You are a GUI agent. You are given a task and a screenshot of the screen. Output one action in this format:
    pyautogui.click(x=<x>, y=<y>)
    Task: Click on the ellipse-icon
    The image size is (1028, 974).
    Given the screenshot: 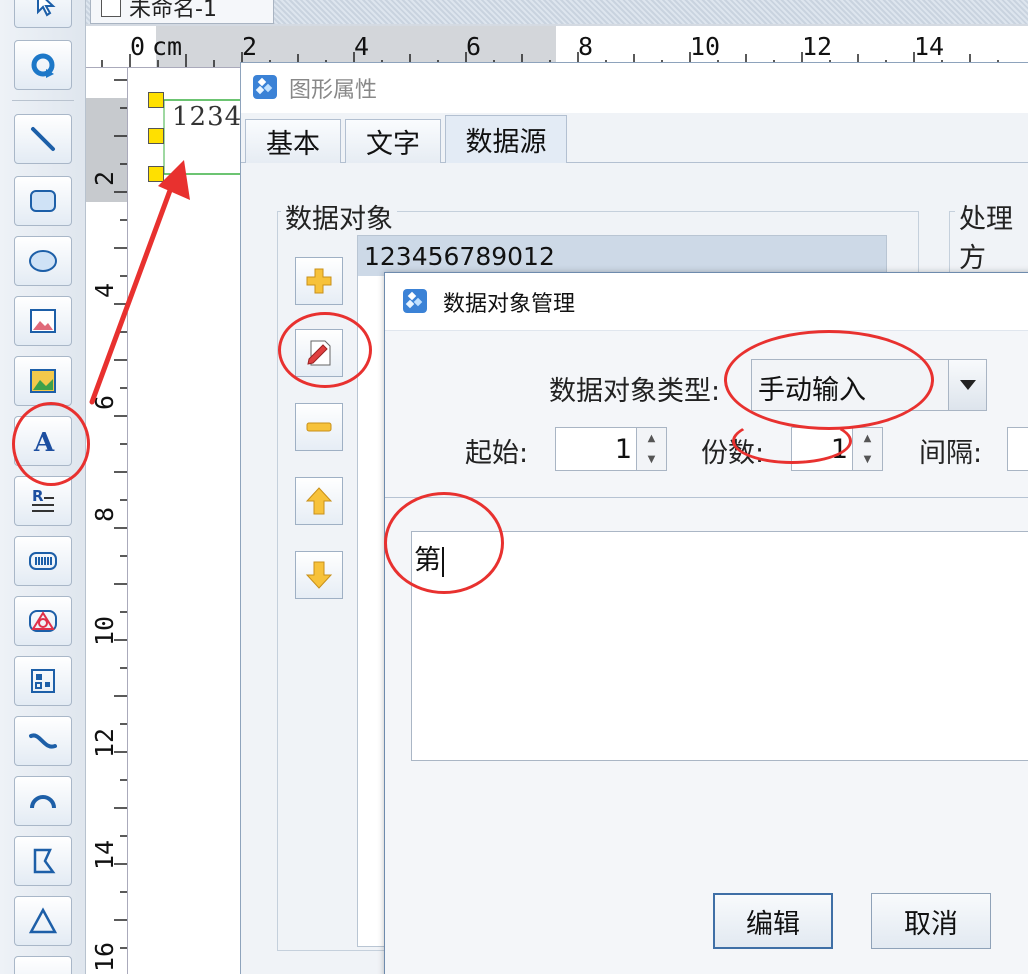 What is the action you would take?
    pyautogui.click(x=43, y=261)
    